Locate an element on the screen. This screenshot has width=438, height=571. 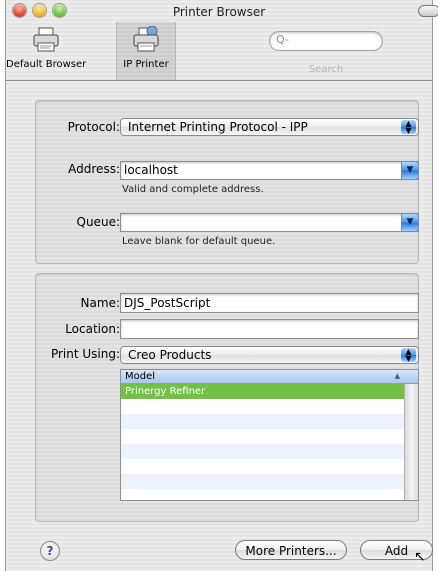
printer-icon is located at coordinates (46, 40).